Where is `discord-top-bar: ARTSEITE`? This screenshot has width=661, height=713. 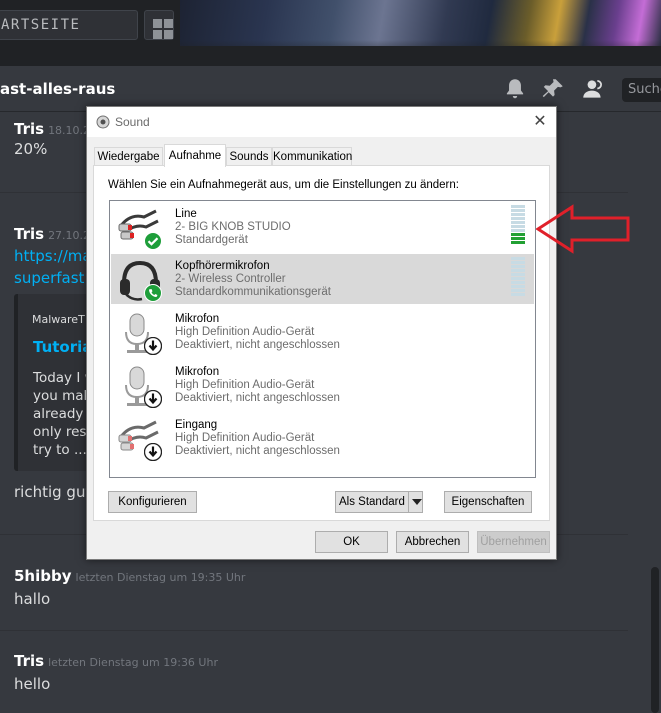 discord-top-bar: ARTSEITE is located at coordinates (330, 33).